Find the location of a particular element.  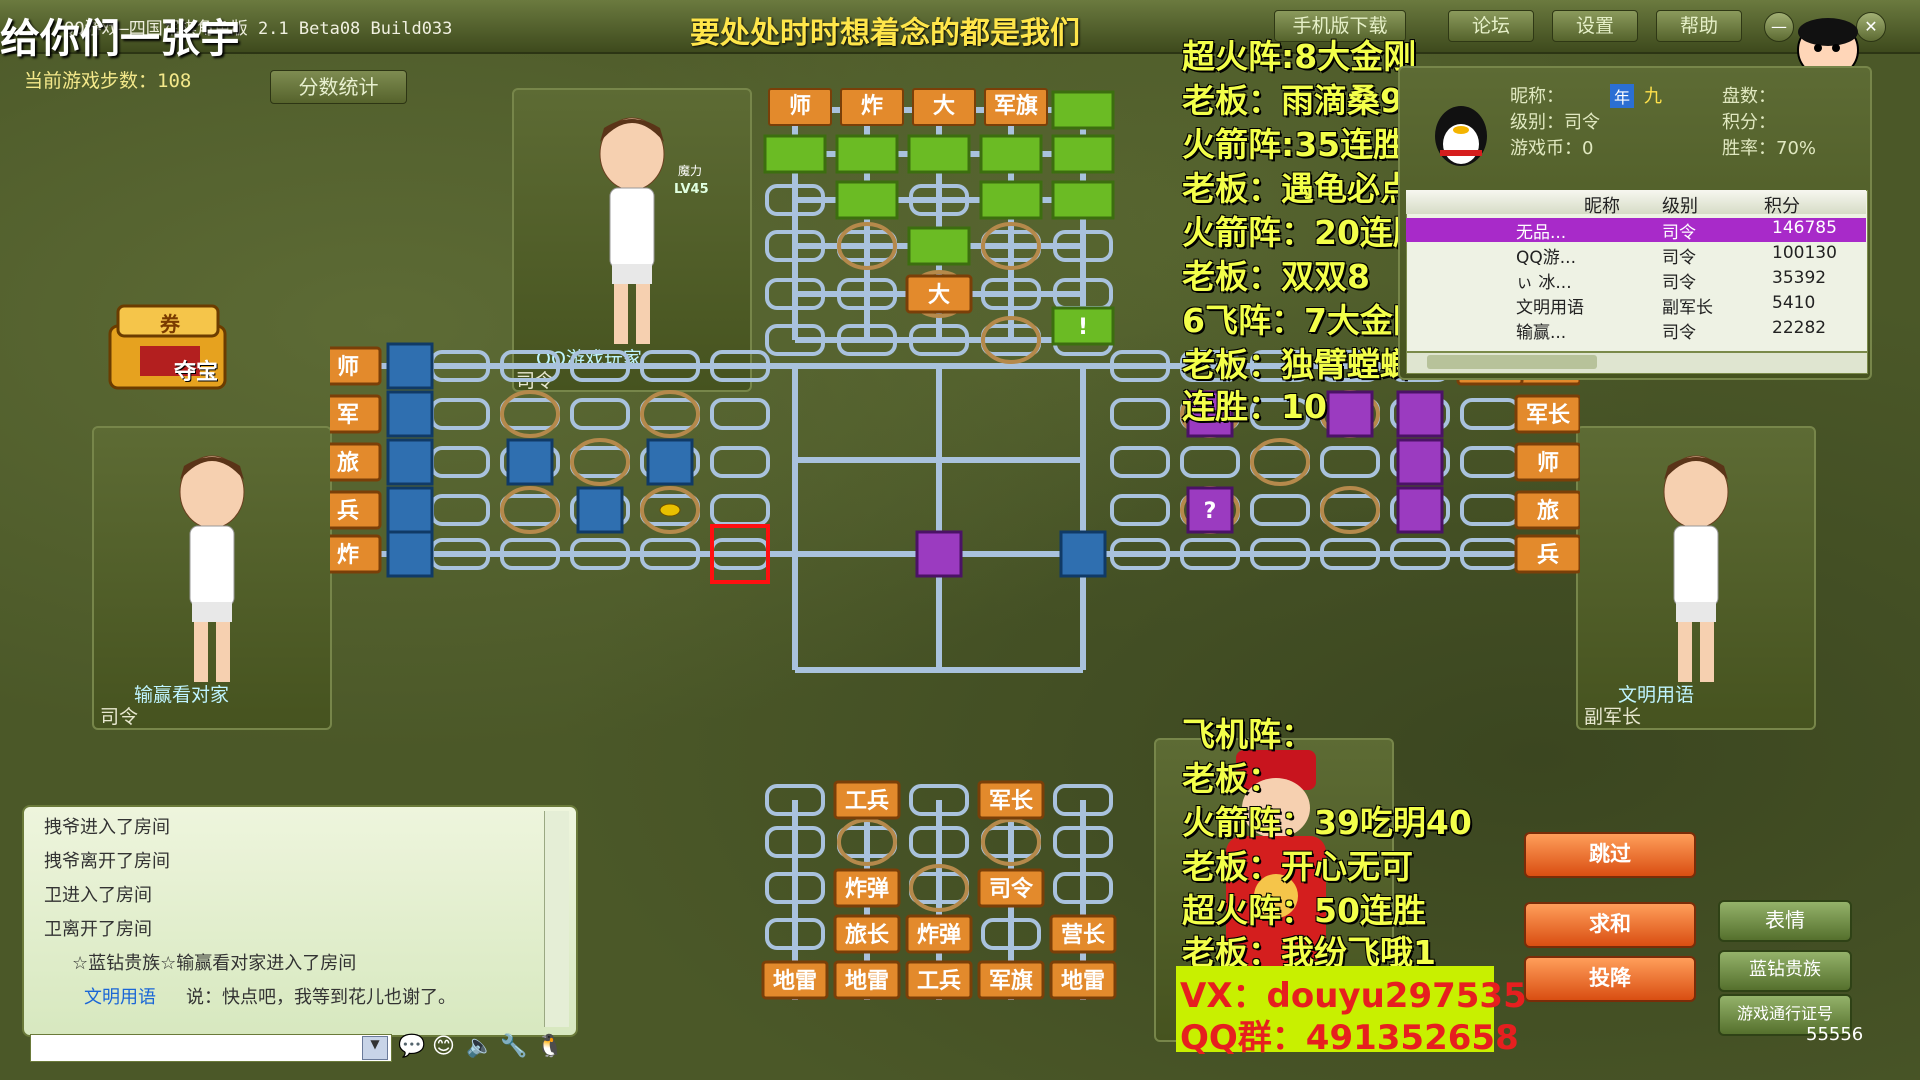

svg-text: 军旗 is located at coordinates (1011, 981).